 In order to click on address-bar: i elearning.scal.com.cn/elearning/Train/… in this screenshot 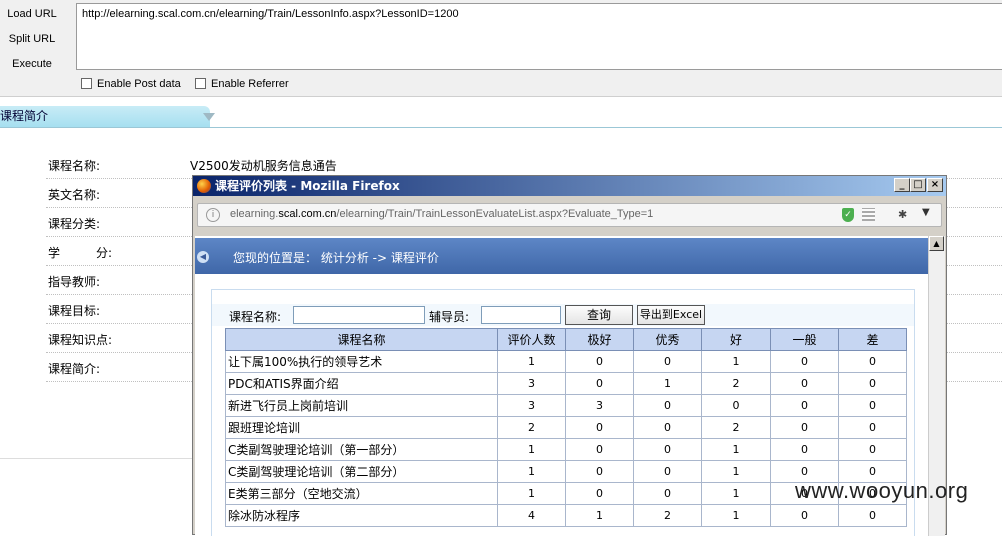, I will do `click(569, 215)`.